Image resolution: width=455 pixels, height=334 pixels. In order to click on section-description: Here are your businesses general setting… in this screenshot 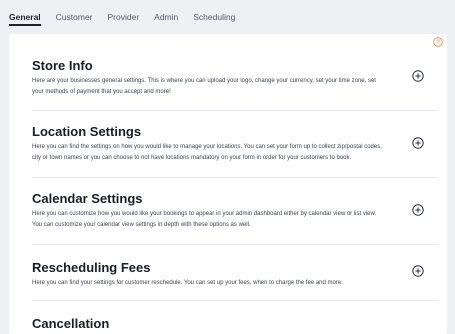, I will do `click(204, 86)`.